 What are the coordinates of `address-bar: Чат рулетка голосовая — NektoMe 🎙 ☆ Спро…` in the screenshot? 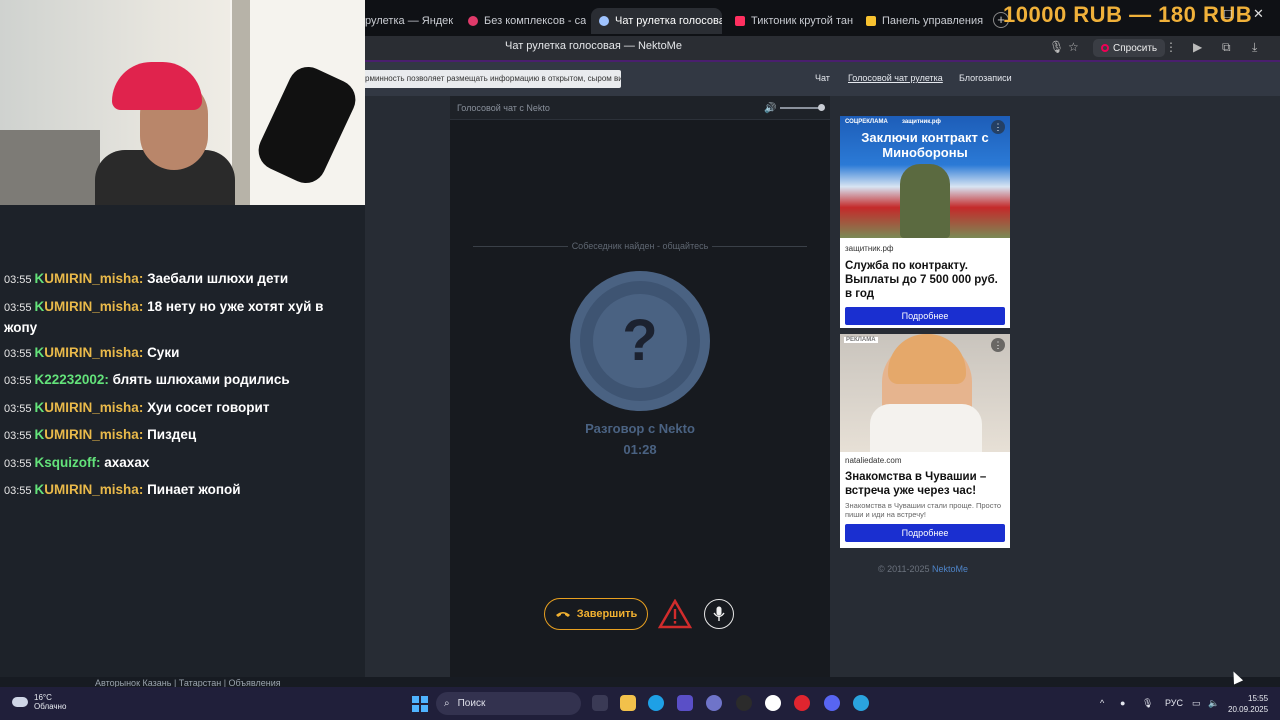 It's located at (822, 48).